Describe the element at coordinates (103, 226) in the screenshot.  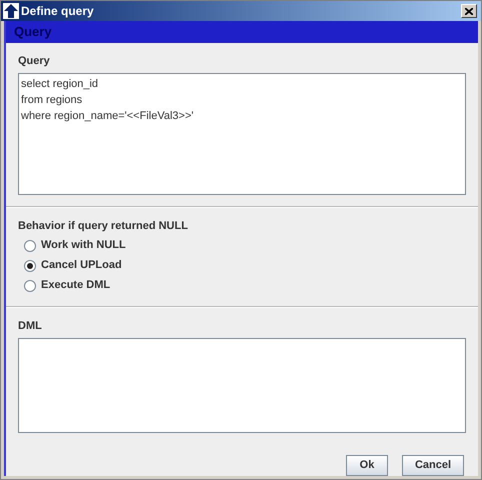
I see `behavior-label: Behavior if query returned NULL` at that location.